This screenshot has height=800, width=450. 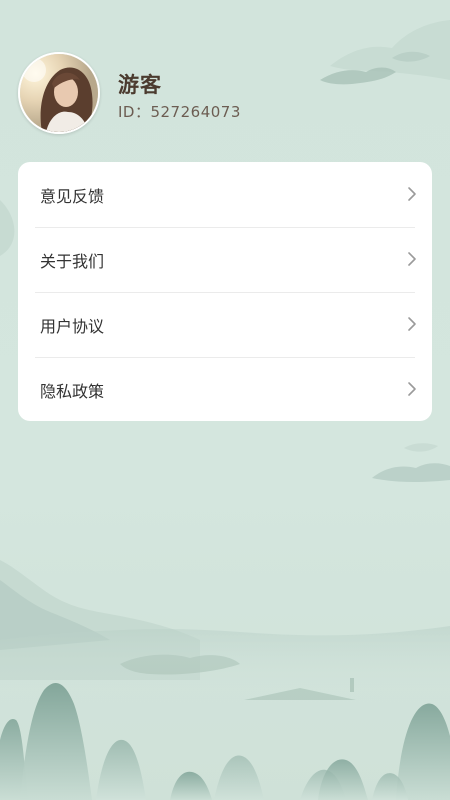 I want to click on menu-item-label: 关于我们, so click(x=72, y=261).